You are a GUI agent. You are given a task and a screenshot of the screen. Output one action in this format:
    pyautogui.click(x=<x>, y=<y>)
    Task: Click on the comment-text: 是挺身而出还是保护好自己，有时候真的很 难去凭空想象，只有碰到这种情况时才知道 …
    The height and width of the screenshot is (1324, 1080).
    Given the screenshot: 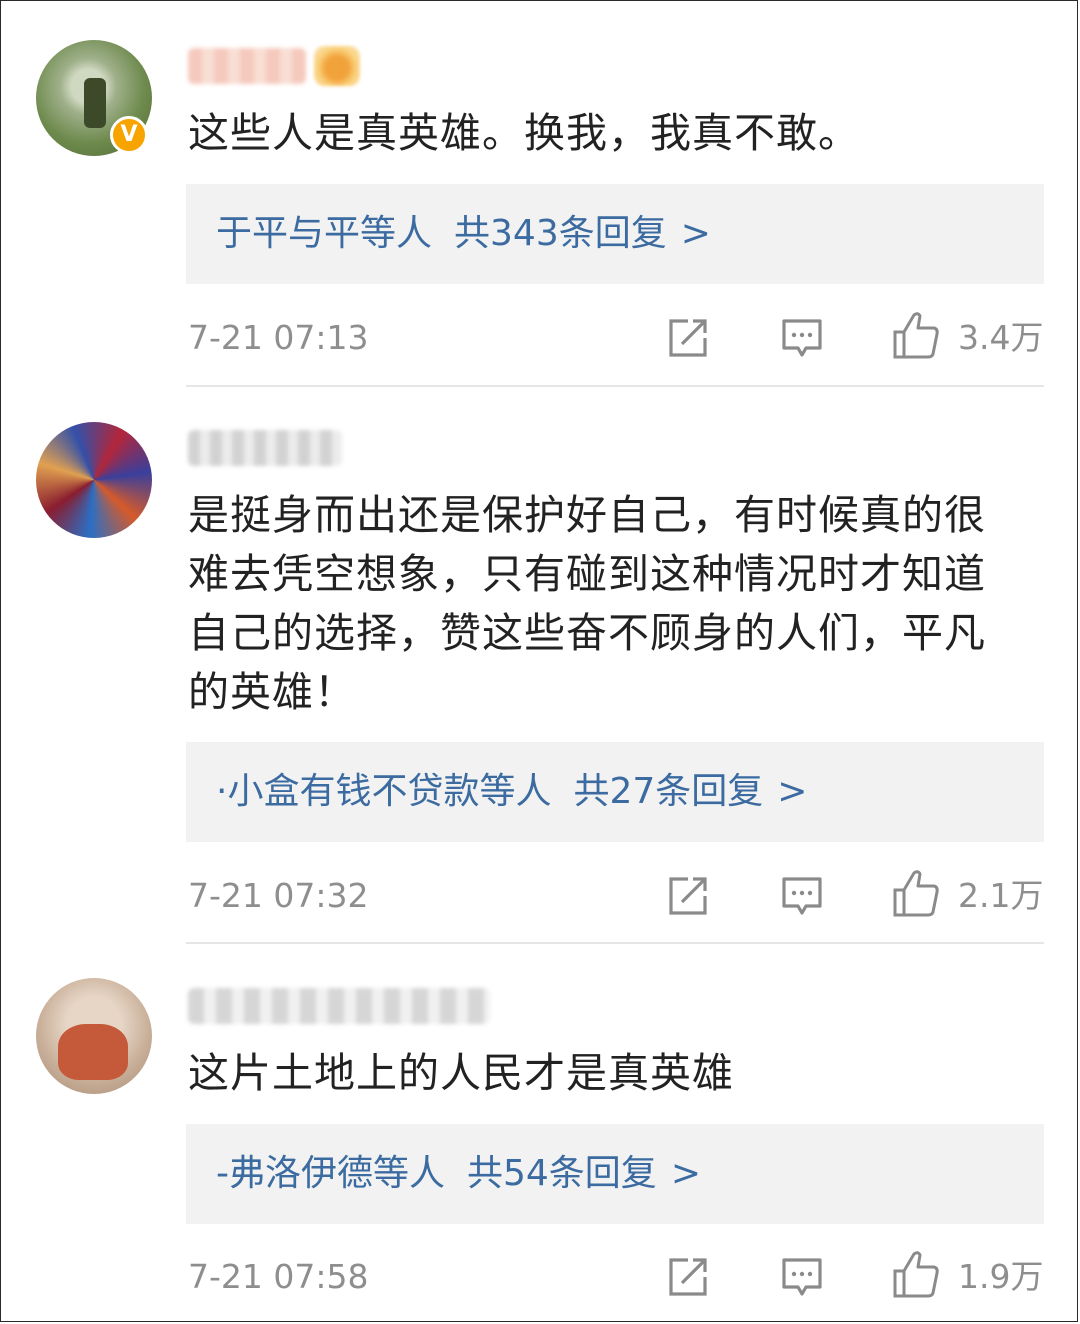 What is the action you would take?
    pyautogui.click(x=618, y=604)
    